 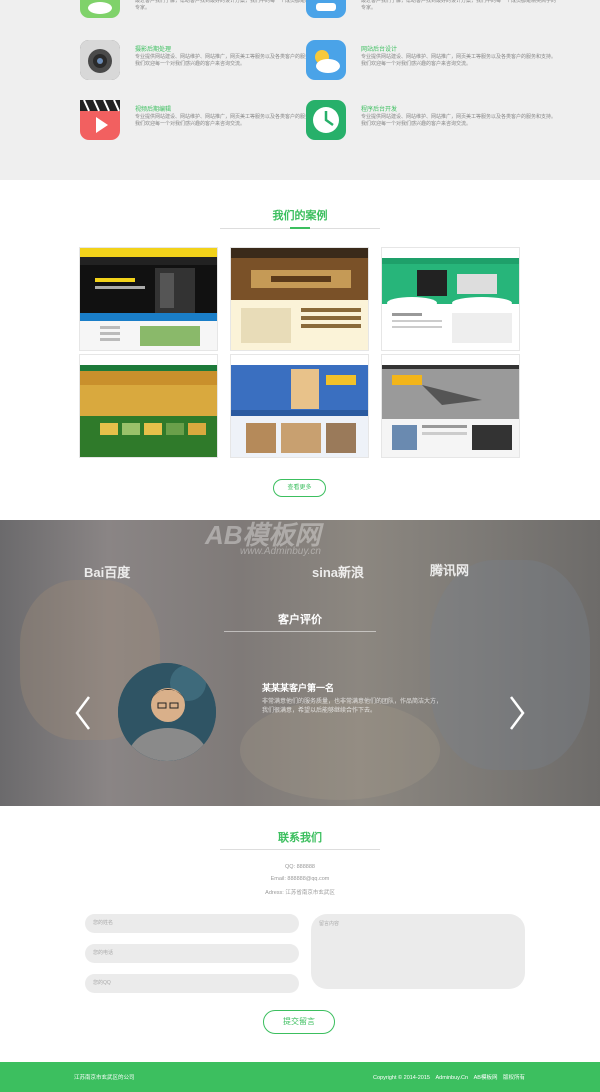 What do you see at coordinates (451, 1078) in the screenshot?
I see `footer-link: Adminbuy.Cn` at bounding box center [451, 1078].